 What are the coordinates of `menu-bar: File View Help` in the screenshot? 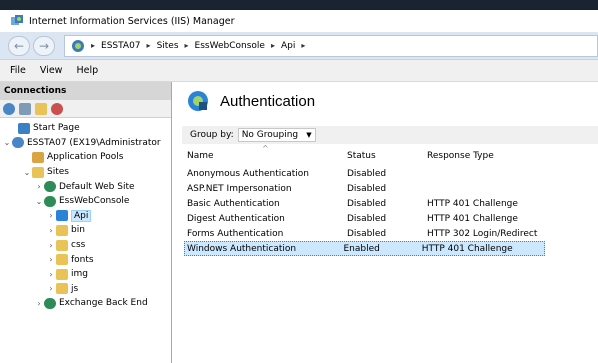 It's located at (299, 71).